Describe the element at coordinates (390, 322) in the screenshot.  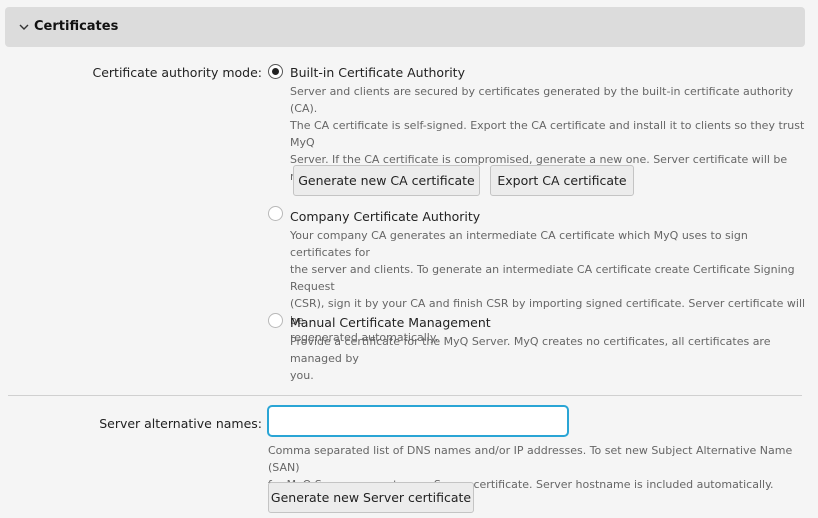
I see `option-manual-title: Manual Certificate Management` at that location.